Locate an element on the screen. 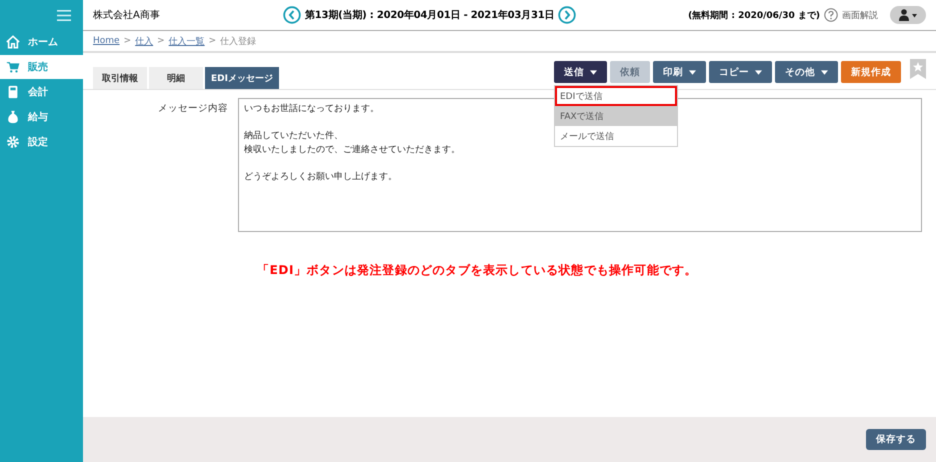  money-bag-icon is located at coordinates (13, 117).